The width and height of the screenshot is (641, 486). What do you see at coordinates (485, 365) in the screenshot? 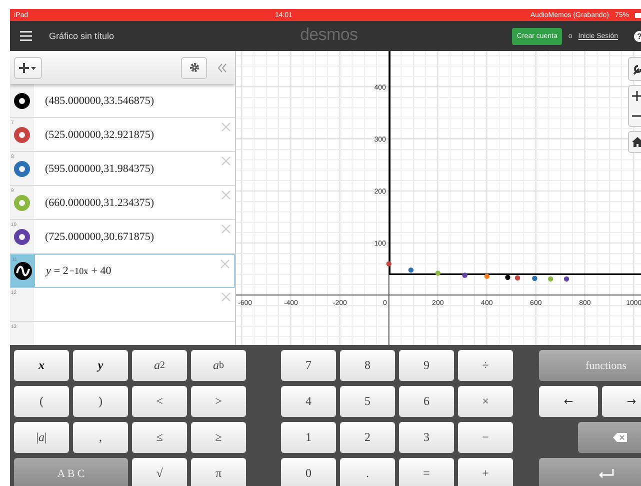
I see `keypad-key: ÷` at bounding box center [485, 365].